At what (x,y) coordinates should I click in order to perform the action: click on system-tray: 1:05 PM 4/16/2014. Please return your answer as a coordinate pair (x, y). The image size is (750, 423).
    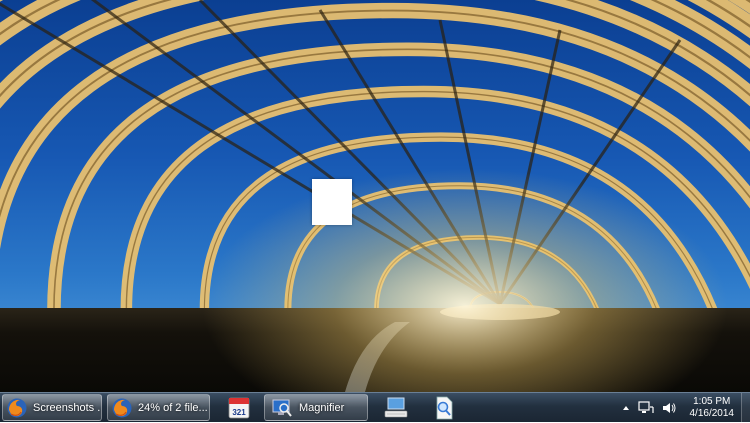
    Looking at the image, I should click on (679, 408).